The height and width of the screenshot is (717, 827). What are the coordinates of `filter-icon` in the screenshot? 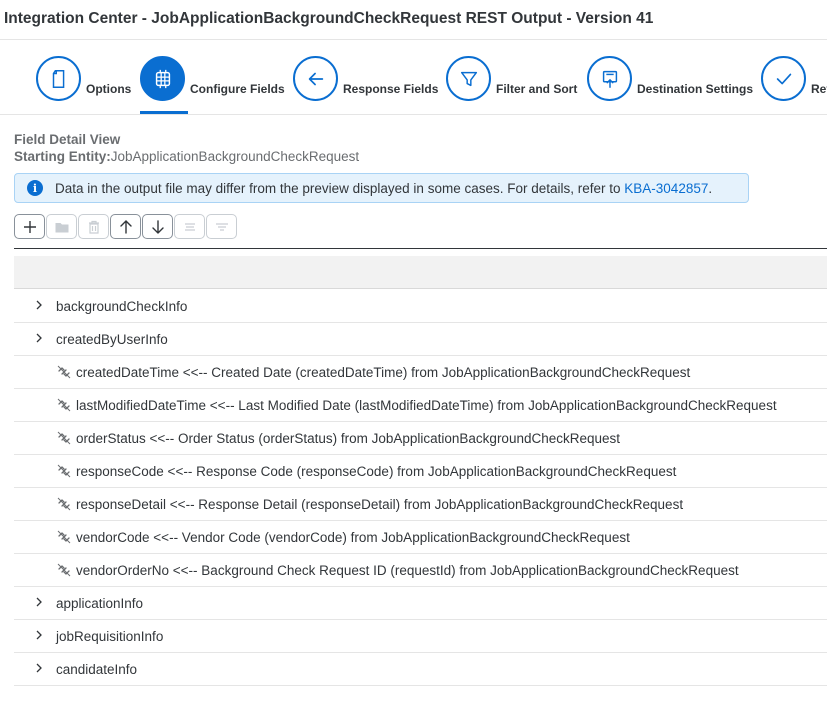 It's located at (468, 78).